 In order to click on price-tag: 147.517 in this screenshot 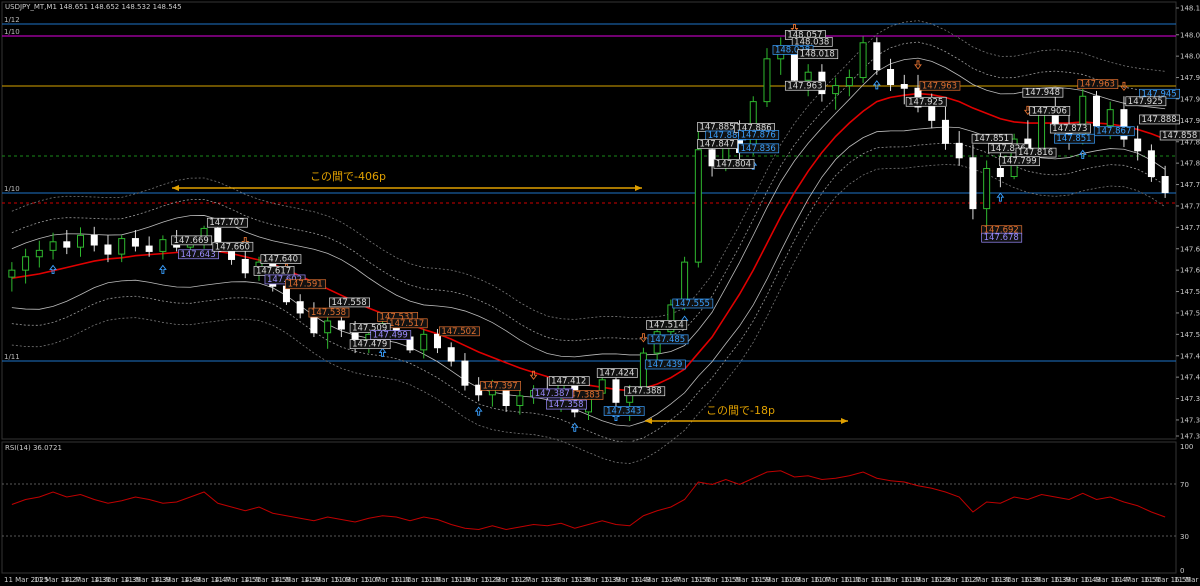, I will do `click(406, 324)`.